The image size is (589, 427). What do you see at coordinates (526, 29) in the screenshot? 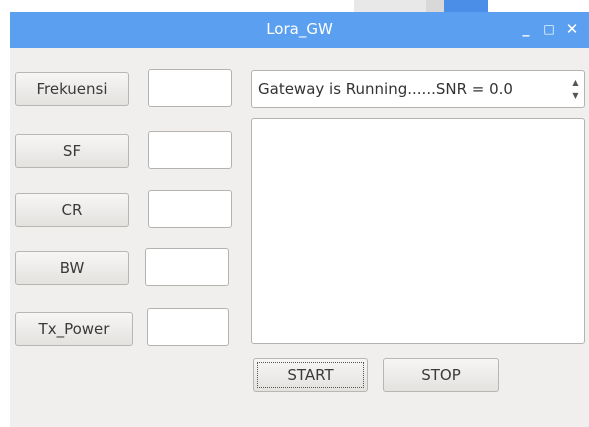
I see `minimize-icon: _` at bounding box center [526, 29].